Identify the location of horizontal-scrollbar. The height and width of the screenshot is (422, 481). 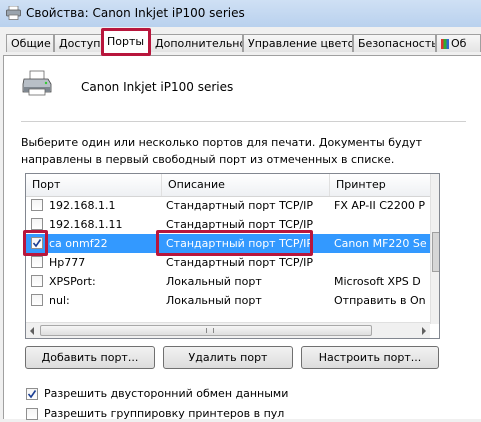
(228, 330).